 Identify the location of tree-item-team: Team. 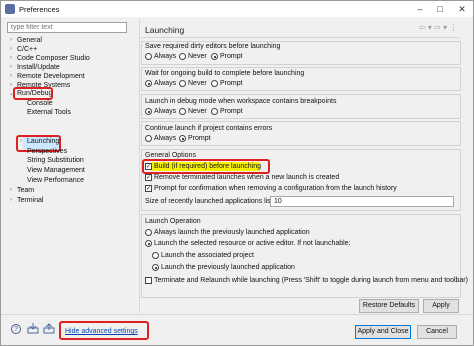
(25, 190).